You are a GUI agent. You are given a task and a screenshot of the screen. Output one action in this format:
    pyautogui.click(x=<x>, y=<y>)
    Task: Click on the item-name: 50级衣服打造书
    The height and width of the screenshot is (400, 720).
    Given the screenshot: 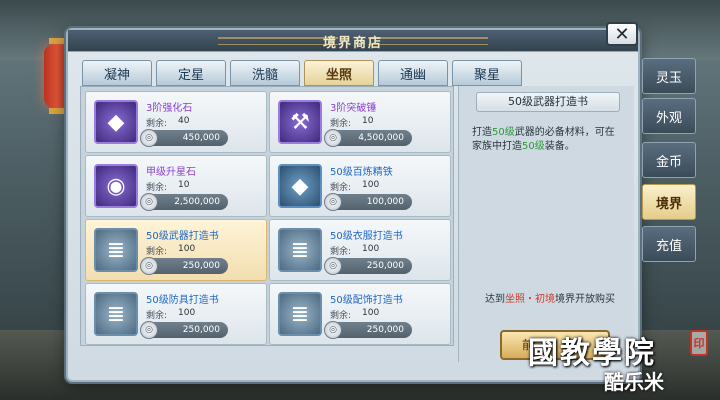 What is the action you would take?
    pyautogui.click(x=366, y=236)
    